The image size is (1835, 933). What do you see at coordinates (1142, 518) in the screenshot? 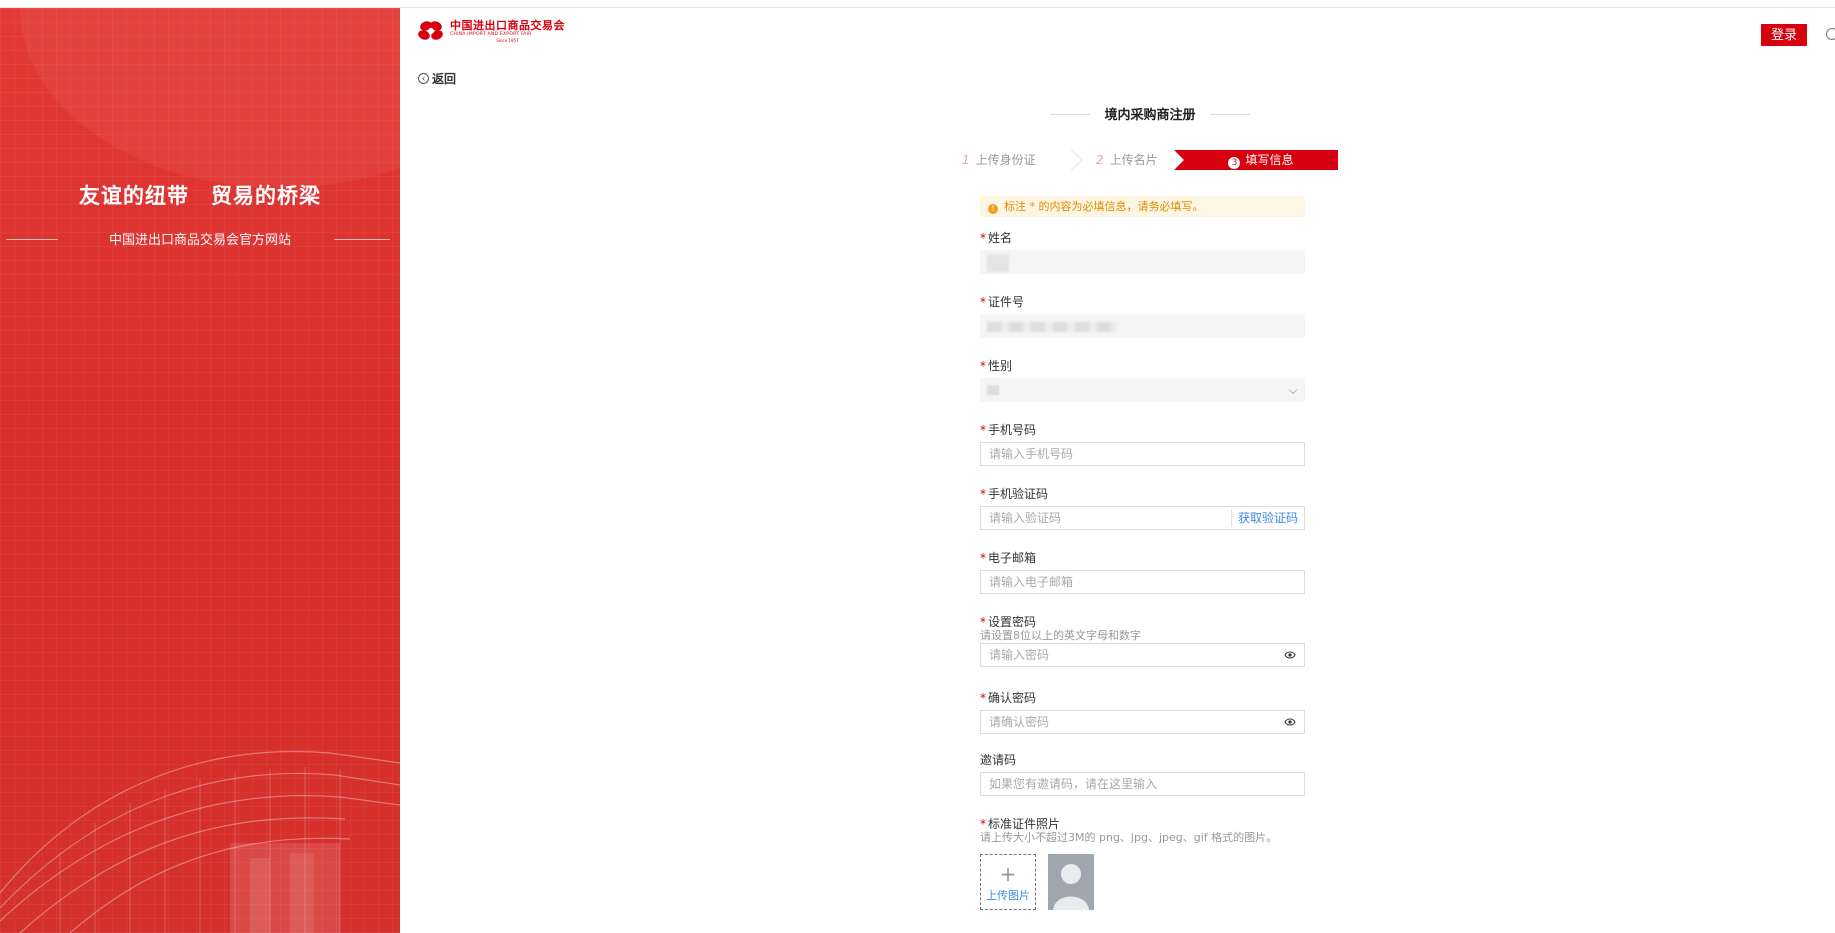
I see `sms-code-input: 请输入验证码 获取验证码` at bounding box center [1142, 518].